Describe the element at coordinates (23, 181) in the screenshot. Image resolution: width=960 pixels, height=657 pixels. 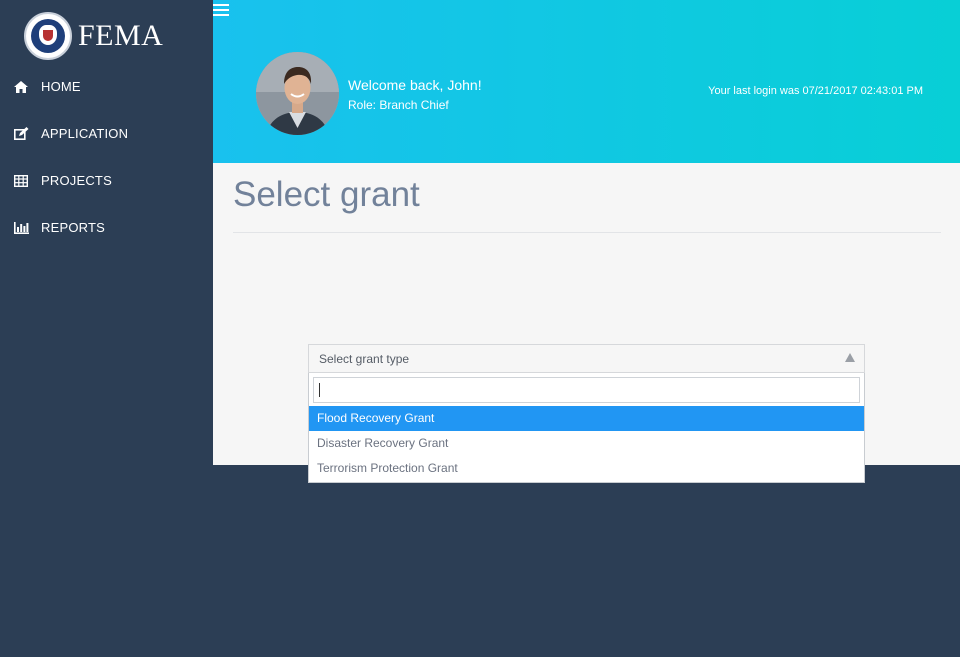
I see `table-icon` at that location.